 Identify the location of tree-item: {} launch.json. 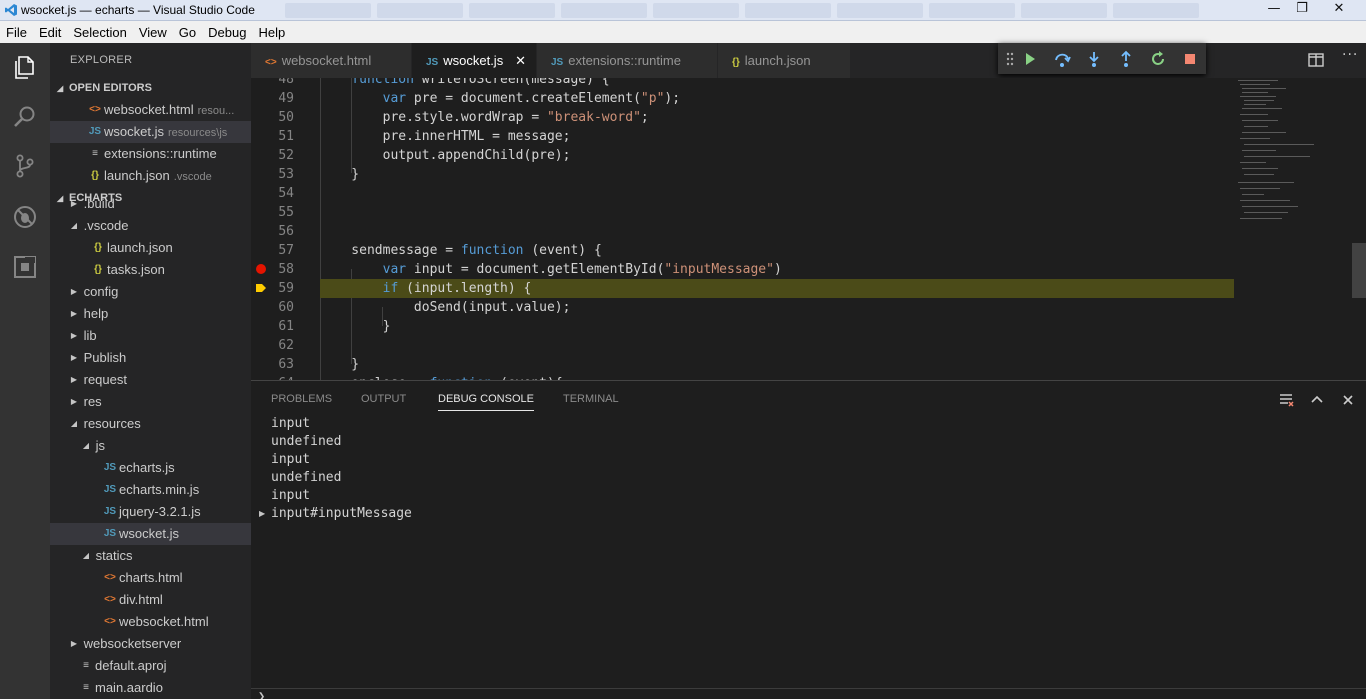
(150, 248).